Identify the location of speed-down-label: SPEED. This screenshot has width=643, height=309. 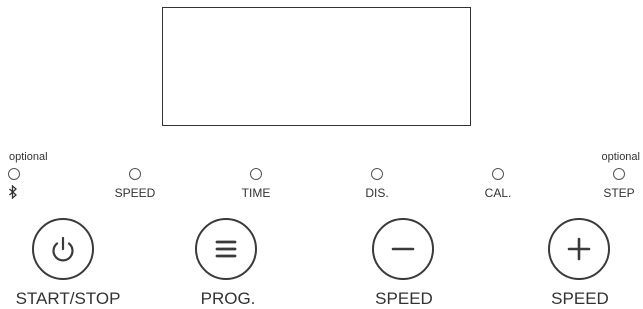
(404, 298).